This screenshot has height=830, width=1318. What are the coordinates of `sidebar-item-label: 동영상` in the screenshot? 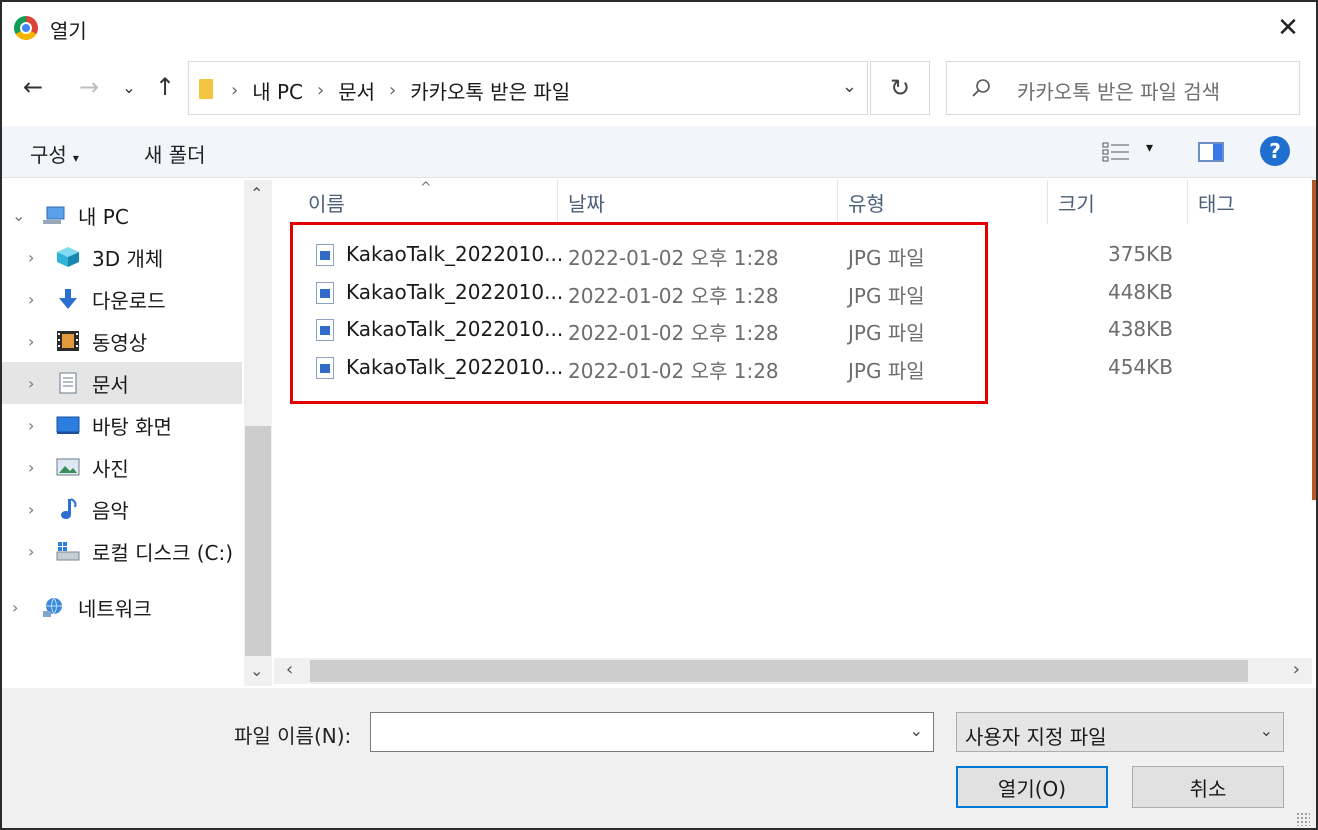 It's located at (120, 342).